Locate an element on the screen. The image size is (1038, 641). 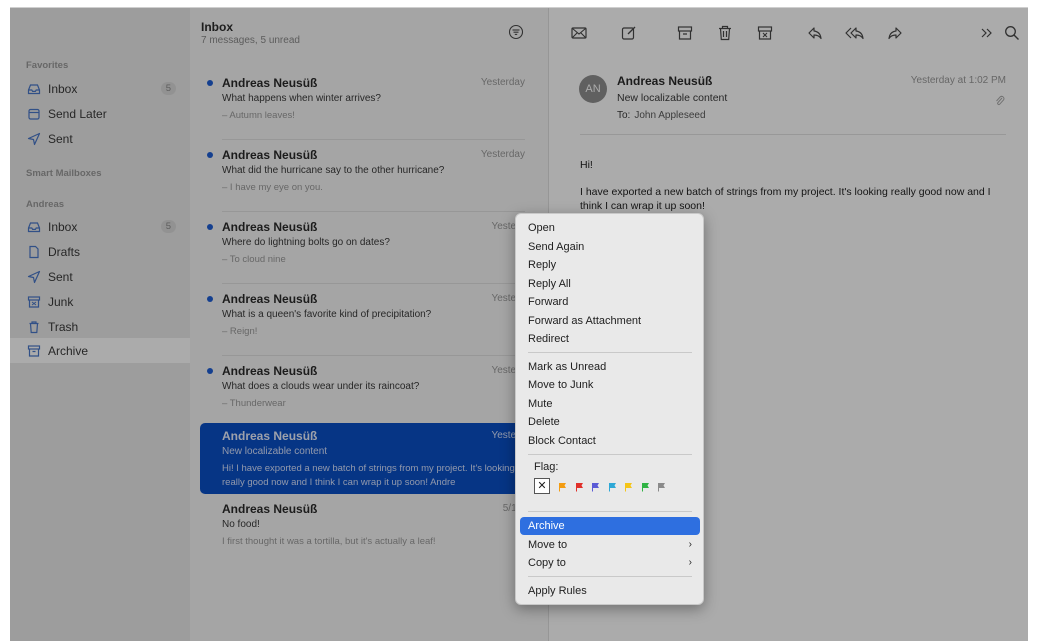
menu-item-label: Move to is located at coordinates (548, 544).